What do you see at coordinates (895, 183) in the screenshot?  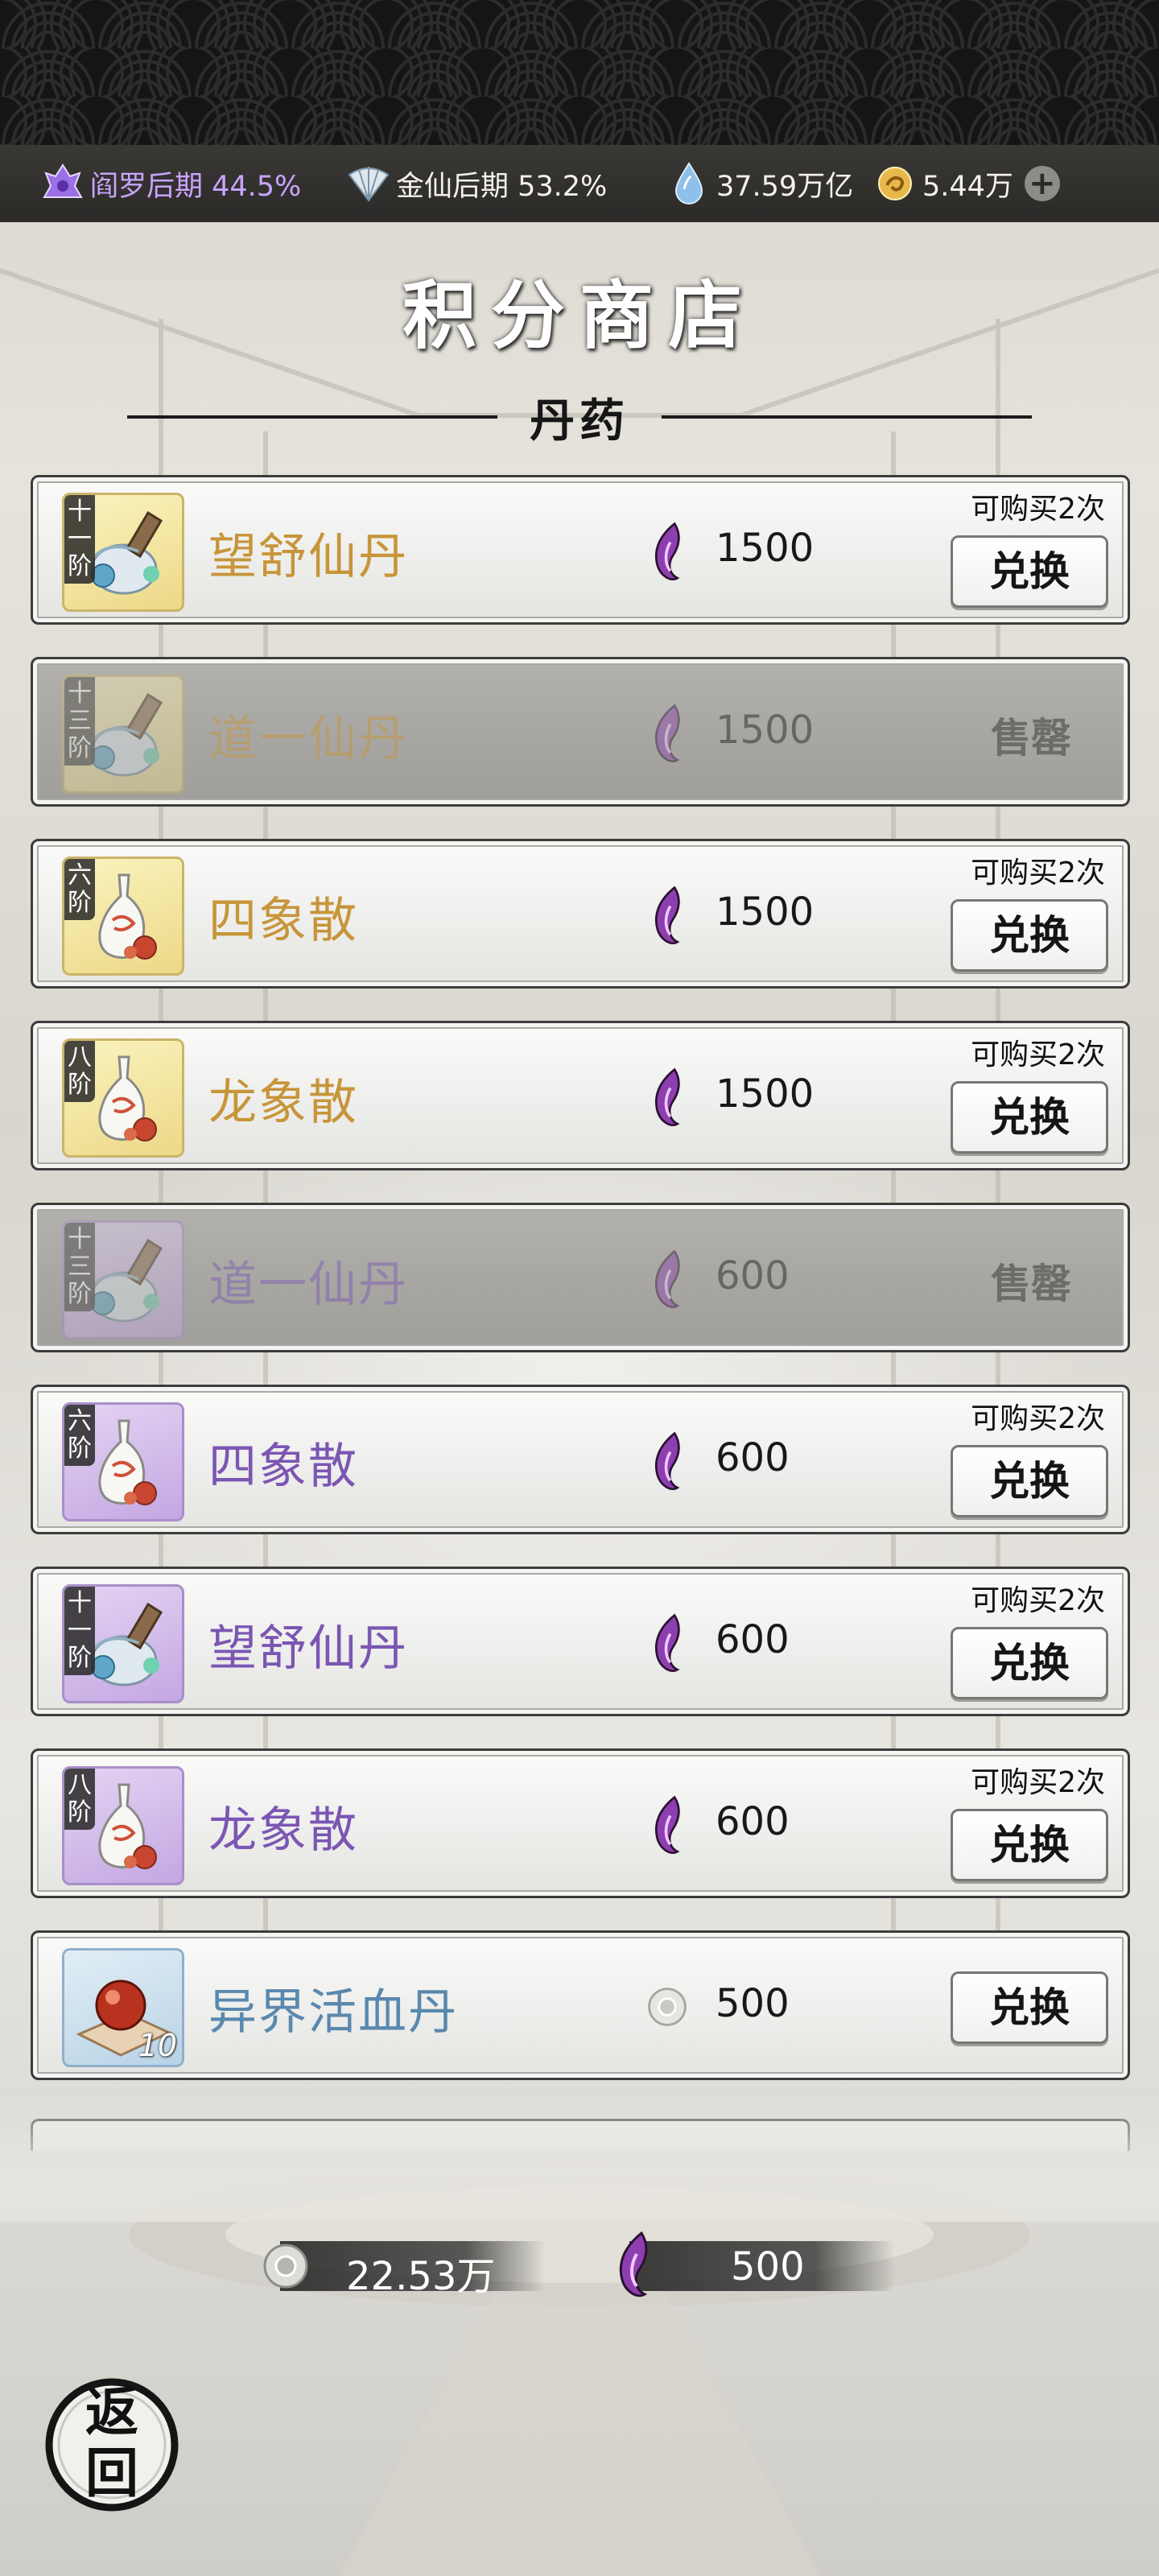 I see `gold-coin-icon` at bounding box center [895, 183].